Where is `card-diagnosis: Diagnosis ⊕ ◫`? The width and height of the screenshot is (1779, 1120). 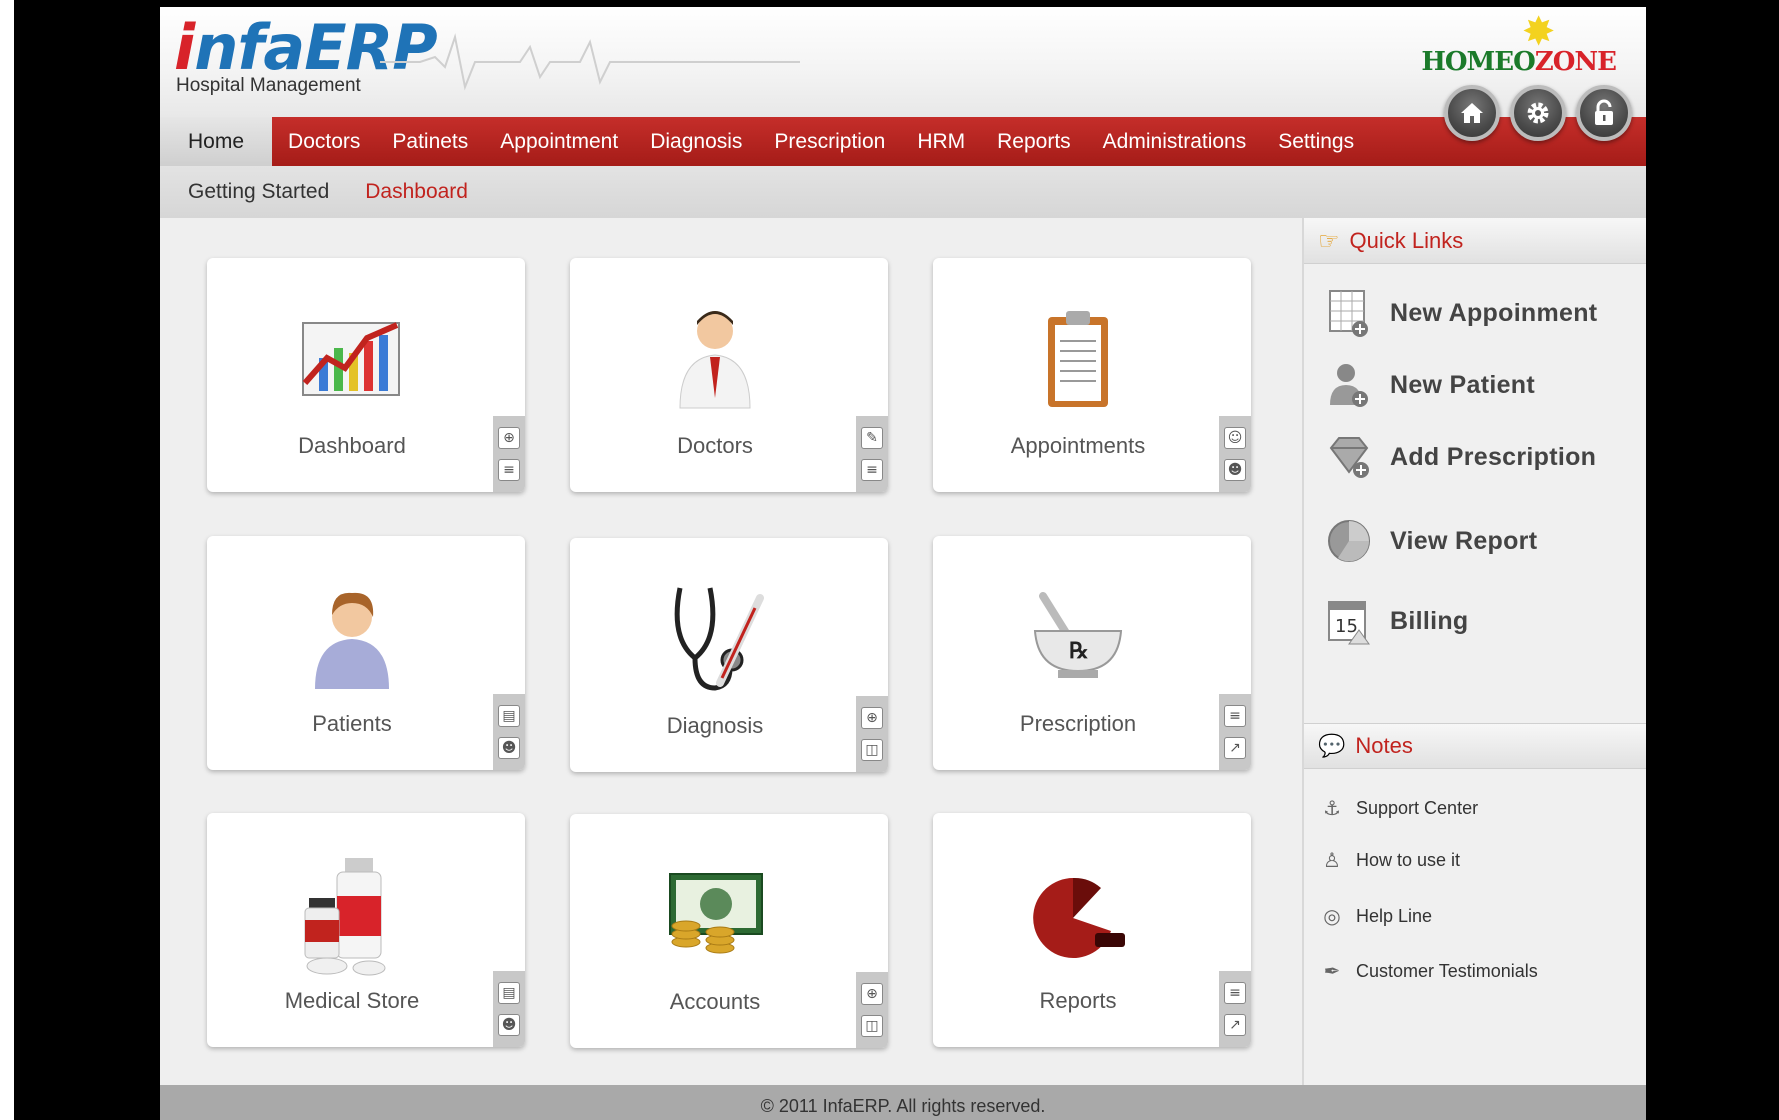 card-diagnosis: Diagnosis ⊕ ◫ is located at coordinates (729, 655).